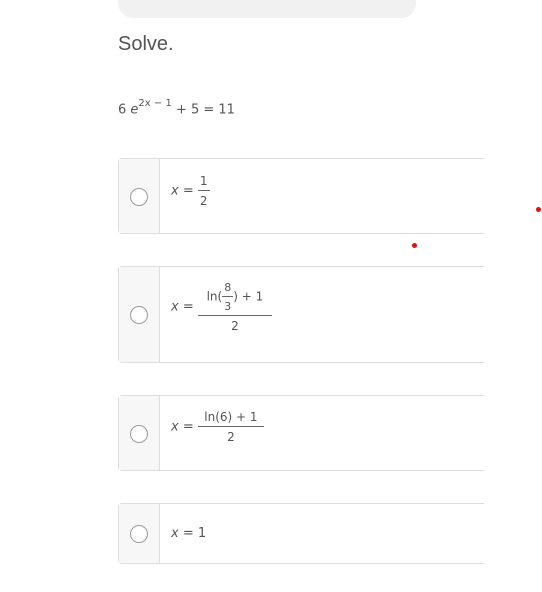 The height and width of the screenshot is (592, 542). I want to click on top-panel-edge, so click(267, 9).